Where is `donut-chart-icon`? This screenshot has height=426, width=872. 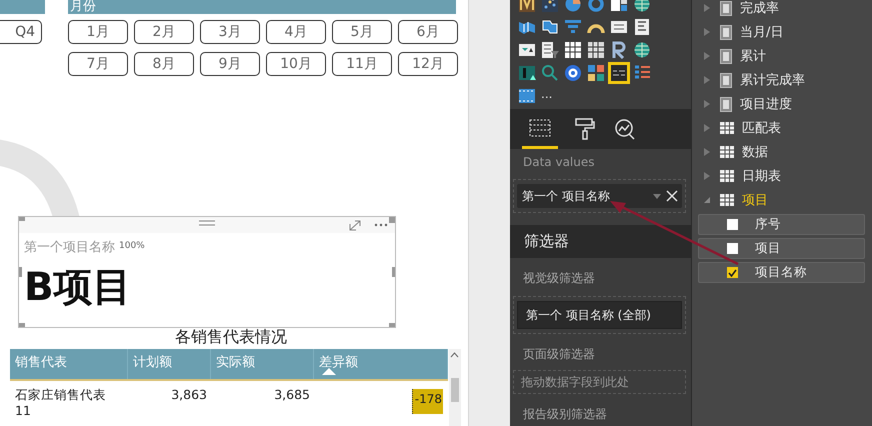
donut-chart-icon is located at coordinates (596, 6).